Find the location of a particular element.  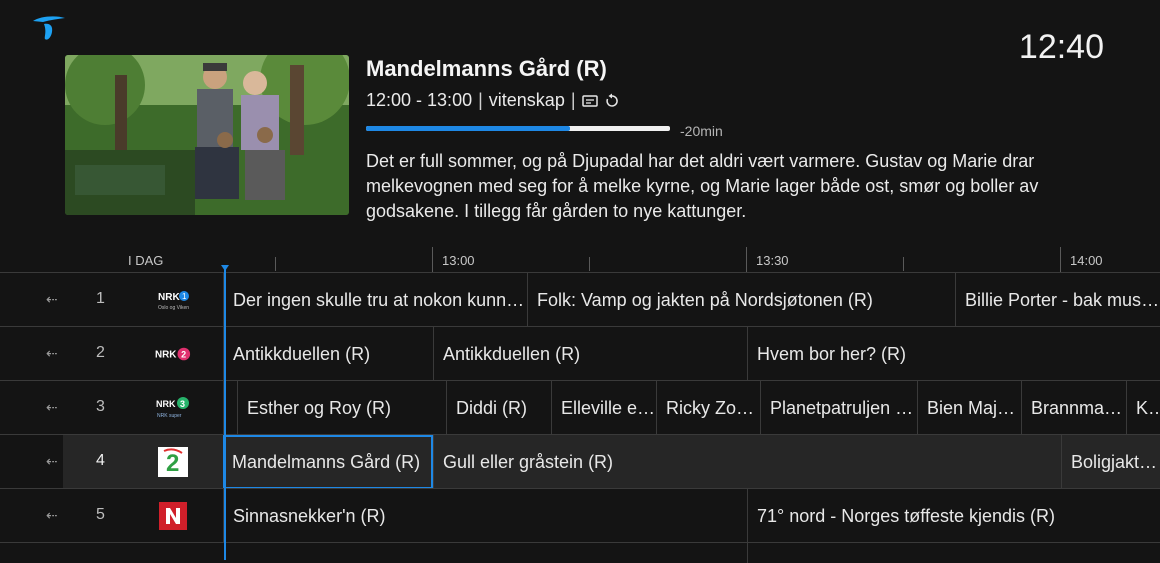

svg-text: NRK super is located at coordinates (169, 416).